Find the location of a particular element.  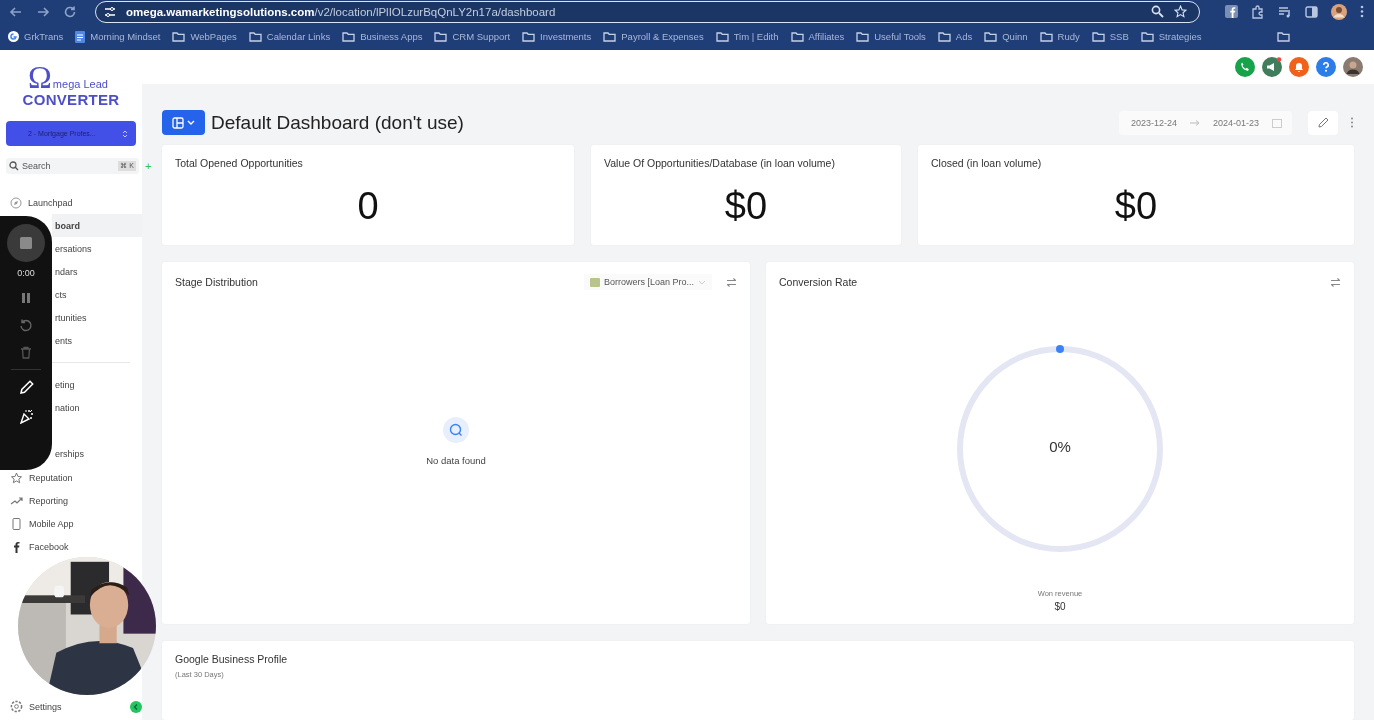

address-bar: omega.wamarketingsolutions.com/v2/location/lPlIOLzurBqQnLY2n17a/dashboard is located at coordinates (647, 11).